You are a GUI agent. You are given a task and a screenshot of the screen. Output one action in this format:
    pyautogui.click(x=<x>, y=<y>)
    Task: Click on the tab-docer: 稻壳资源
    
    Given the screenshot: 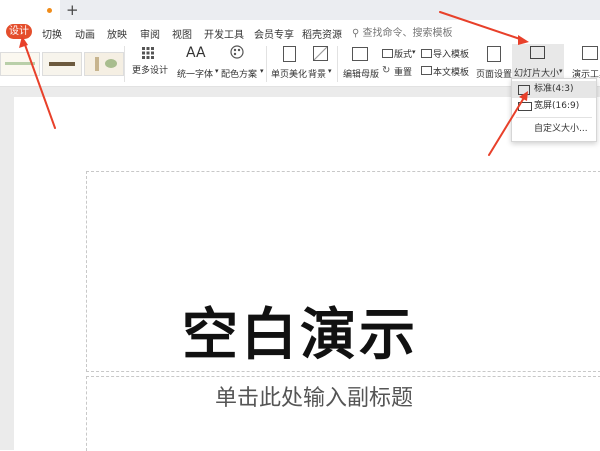 What is the action you would take?
    pyautogui.click(x=322, y=33)
    